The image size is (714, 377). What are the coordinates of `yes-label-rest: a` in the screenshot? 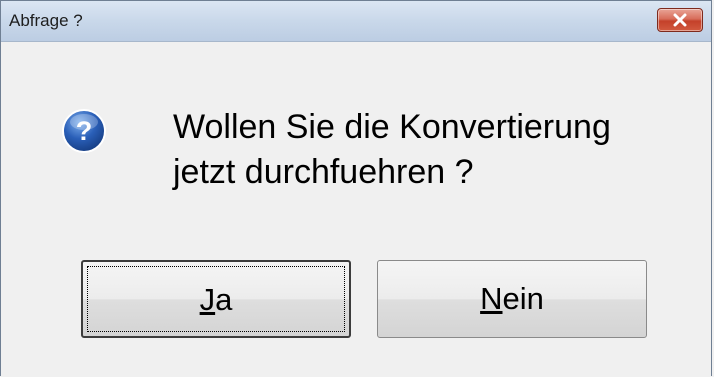 It's located at (224, 299).